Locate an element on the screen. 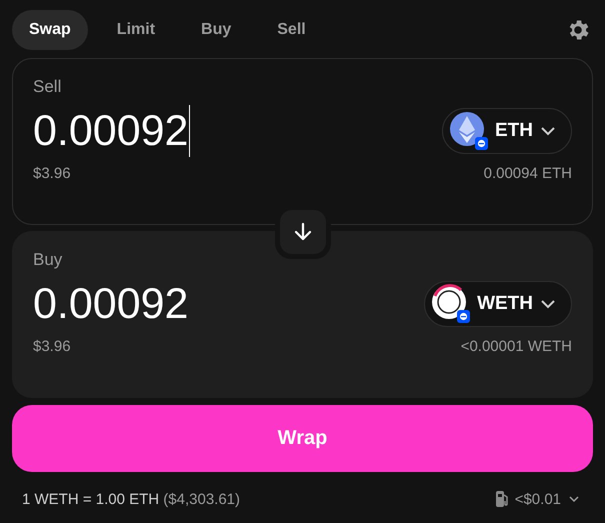 The height and width of the screenshot is (523, 605). tab: Sell is located at coordinates (291, 30).